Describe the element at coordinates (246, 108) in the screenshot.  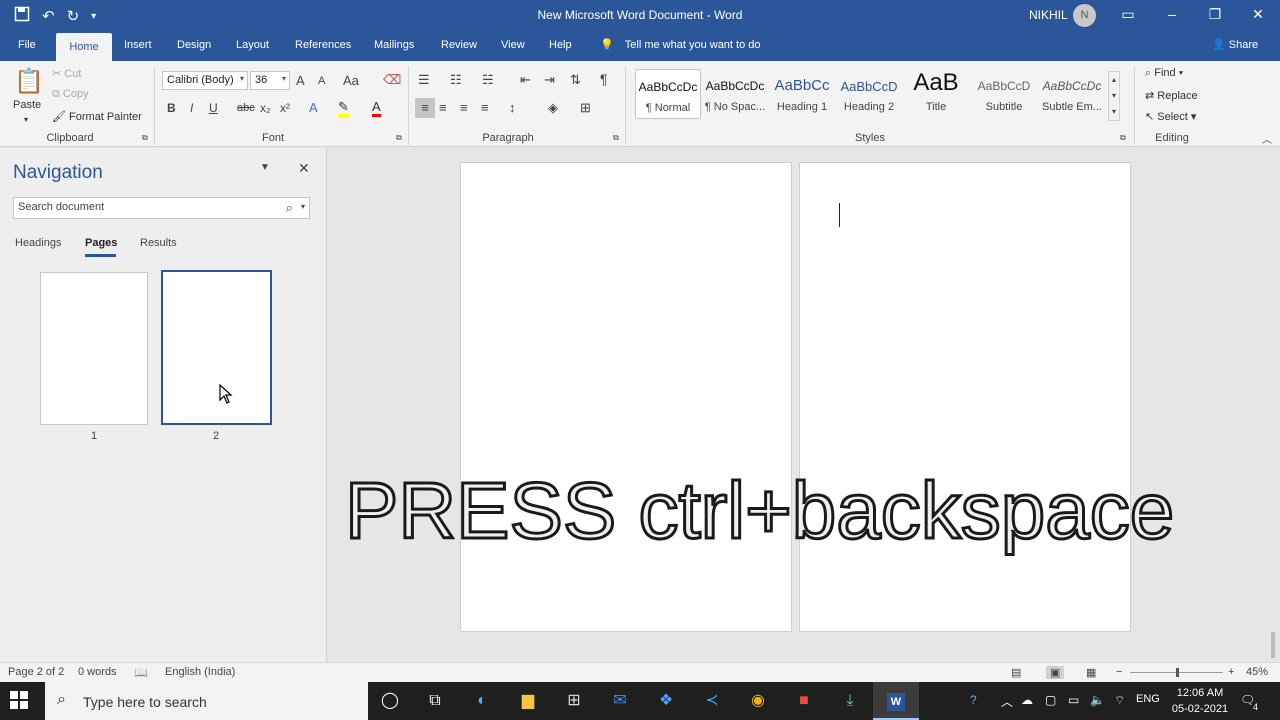
I see `strikethrough-button: abc` at that location.